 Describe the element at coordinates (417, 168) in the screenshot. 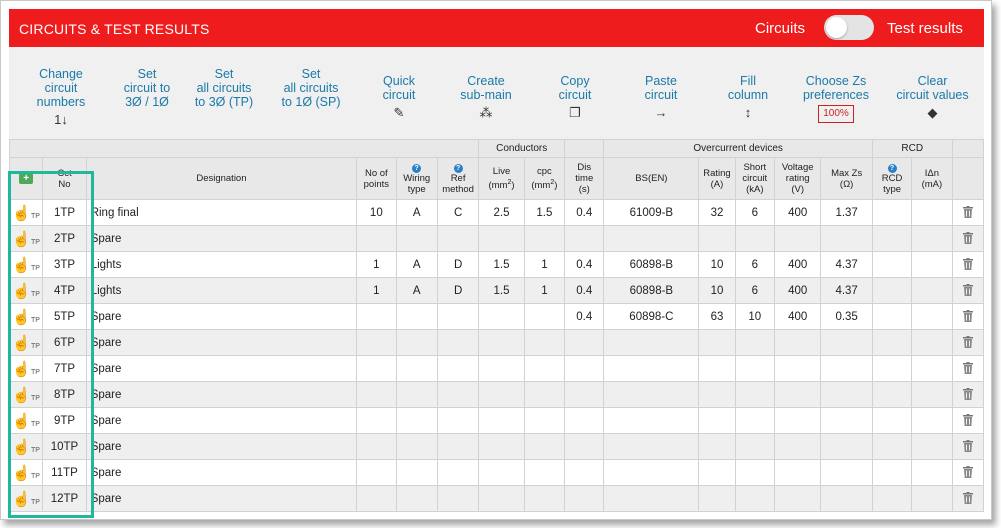

I see `help-icon: ?` at that location.